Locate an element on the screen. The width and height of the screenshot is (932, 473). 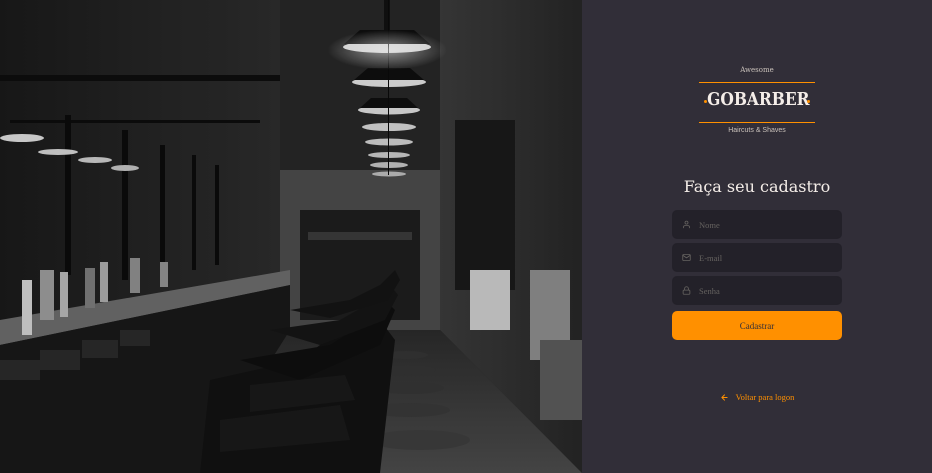
lock-icon is located at coordinates (686, 290).